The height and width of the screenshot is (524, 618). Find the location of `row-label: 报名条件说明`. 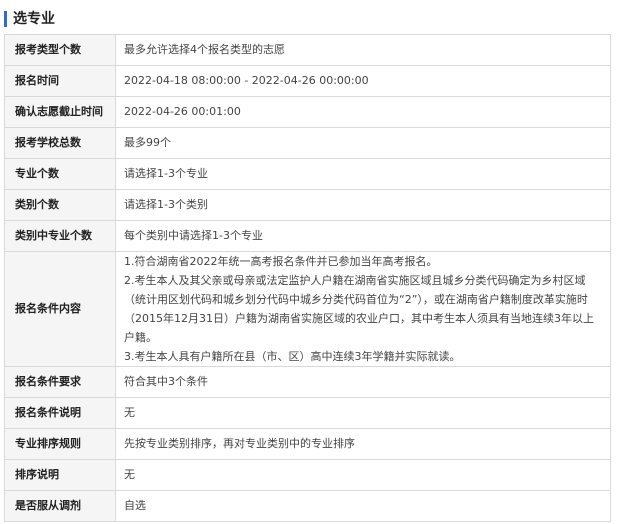

row-label: 报名条件说明 is located at coordinates (60, 413).